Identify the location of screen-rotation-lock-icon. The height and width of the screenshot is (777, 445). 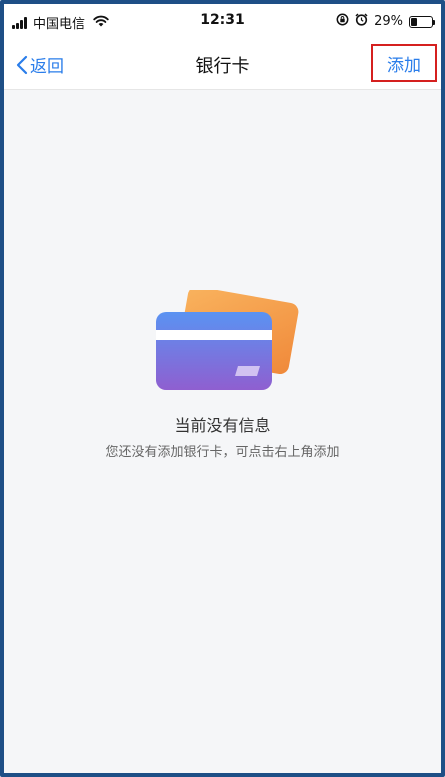
(342, 21).